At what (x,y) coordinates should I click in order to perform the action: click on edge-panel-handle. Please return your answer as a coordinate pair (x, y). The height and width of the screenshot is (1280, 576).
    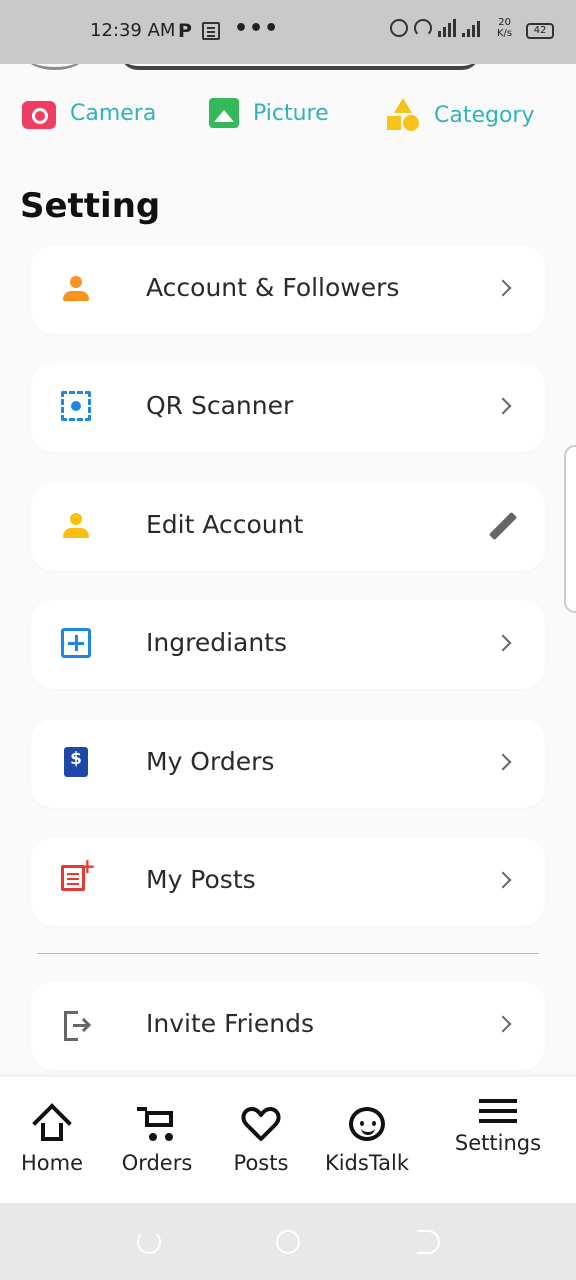
    Looking at the image, I should click on (570, 529).